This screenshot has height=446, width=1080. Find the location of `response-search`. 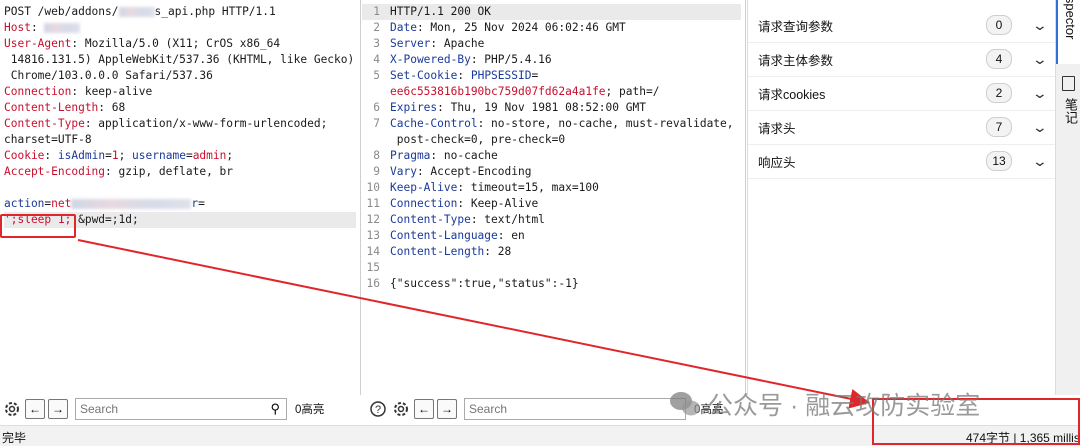

response-search is located at coordinates (575, 409).